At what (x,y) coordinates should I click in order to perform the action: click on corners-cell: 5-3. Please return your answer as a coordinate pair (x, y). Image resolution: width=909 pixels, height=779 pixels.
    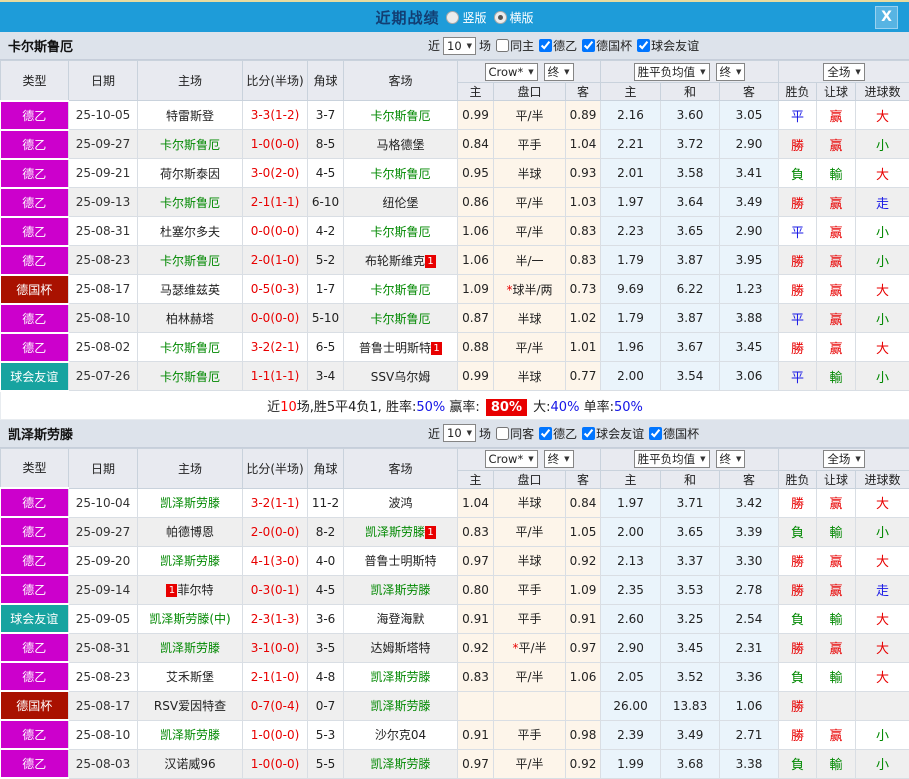
    Looking at the image, I should click on (326, 734).